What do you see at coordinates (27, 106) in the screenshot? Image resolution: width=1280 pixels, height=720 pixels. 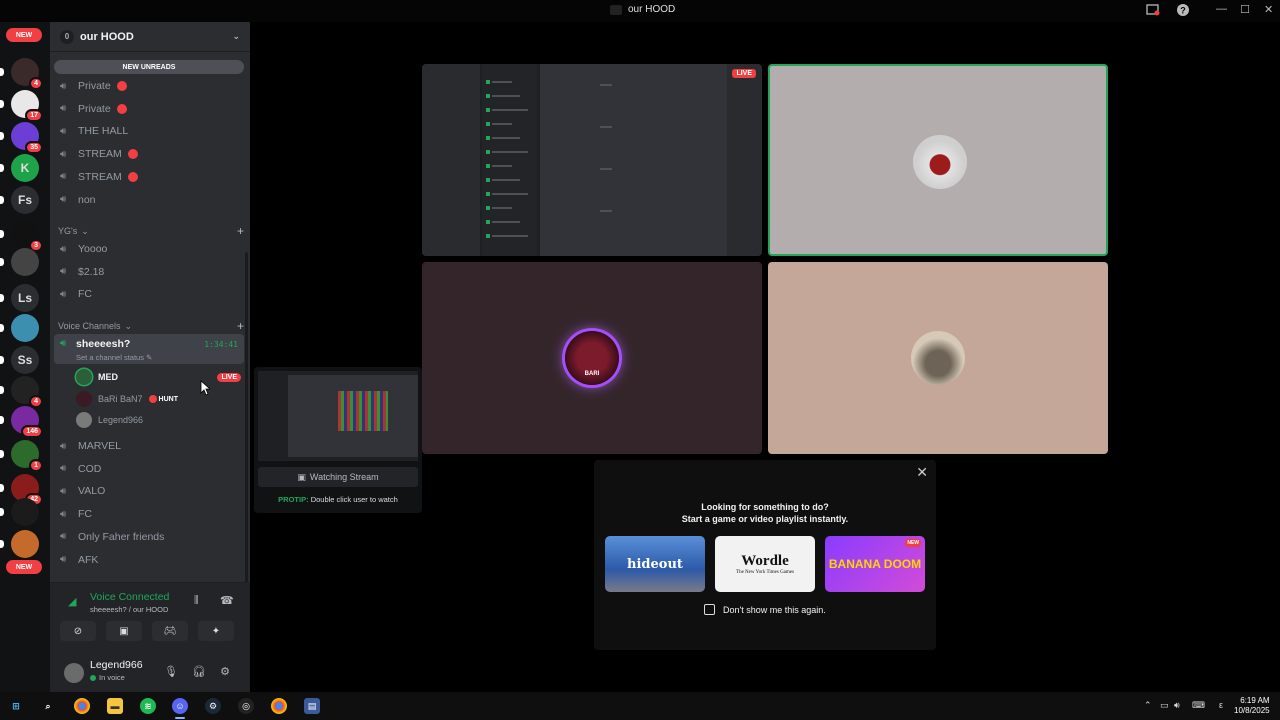 I see `server-icon: 17` at bounding box center [27, 106].